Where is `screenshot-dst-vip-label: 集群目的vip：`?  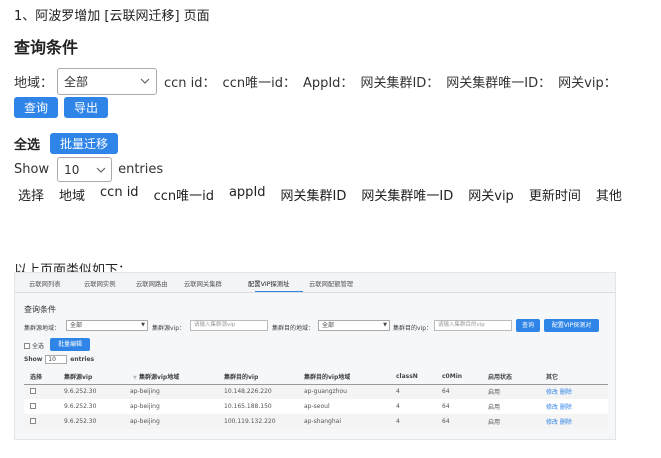
screenshot-dst-vip-label: 集群目的vip： is located at coordinates (413, 328).